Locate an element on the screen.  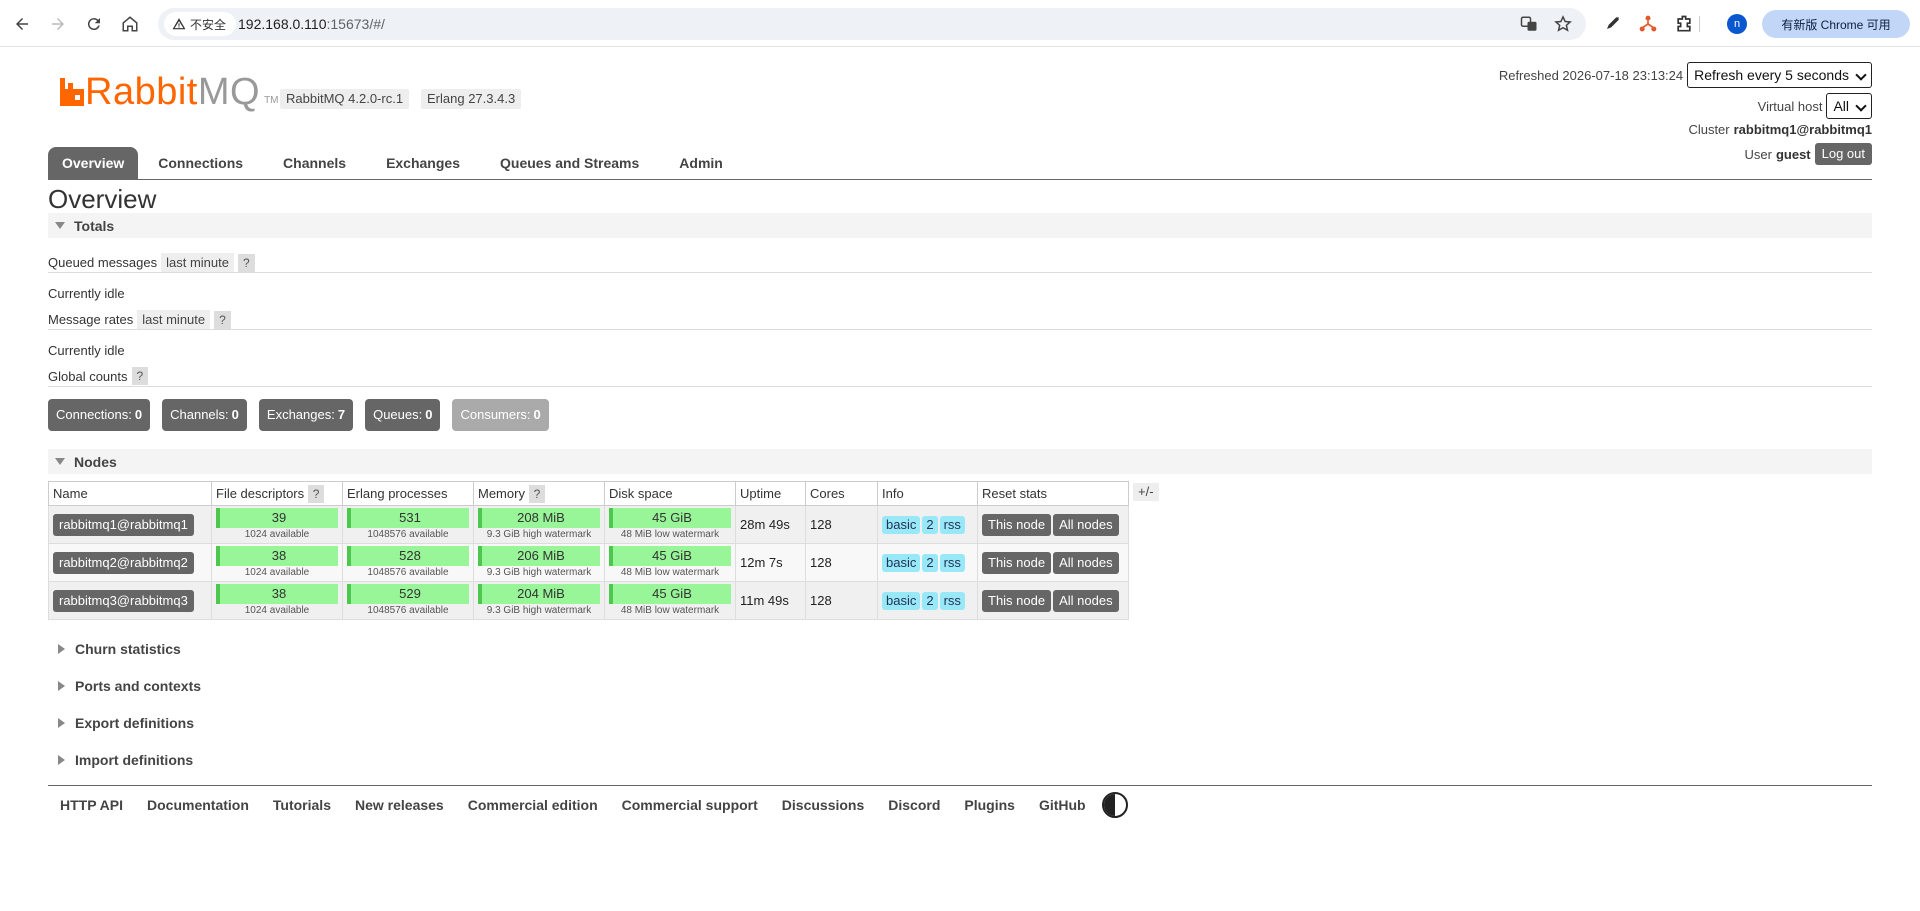
proc-cell: 528 1048576 available is located at coordinates (408, 562).